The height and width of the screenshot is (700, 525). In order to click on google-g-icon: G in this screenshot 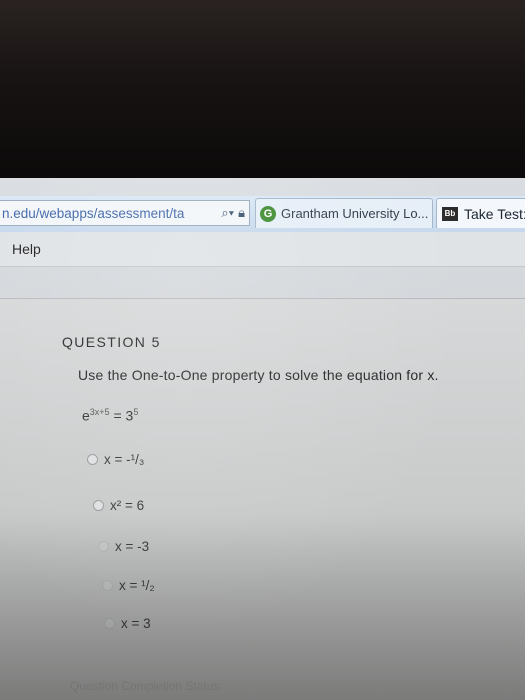, I will do `click(268, 213)`.